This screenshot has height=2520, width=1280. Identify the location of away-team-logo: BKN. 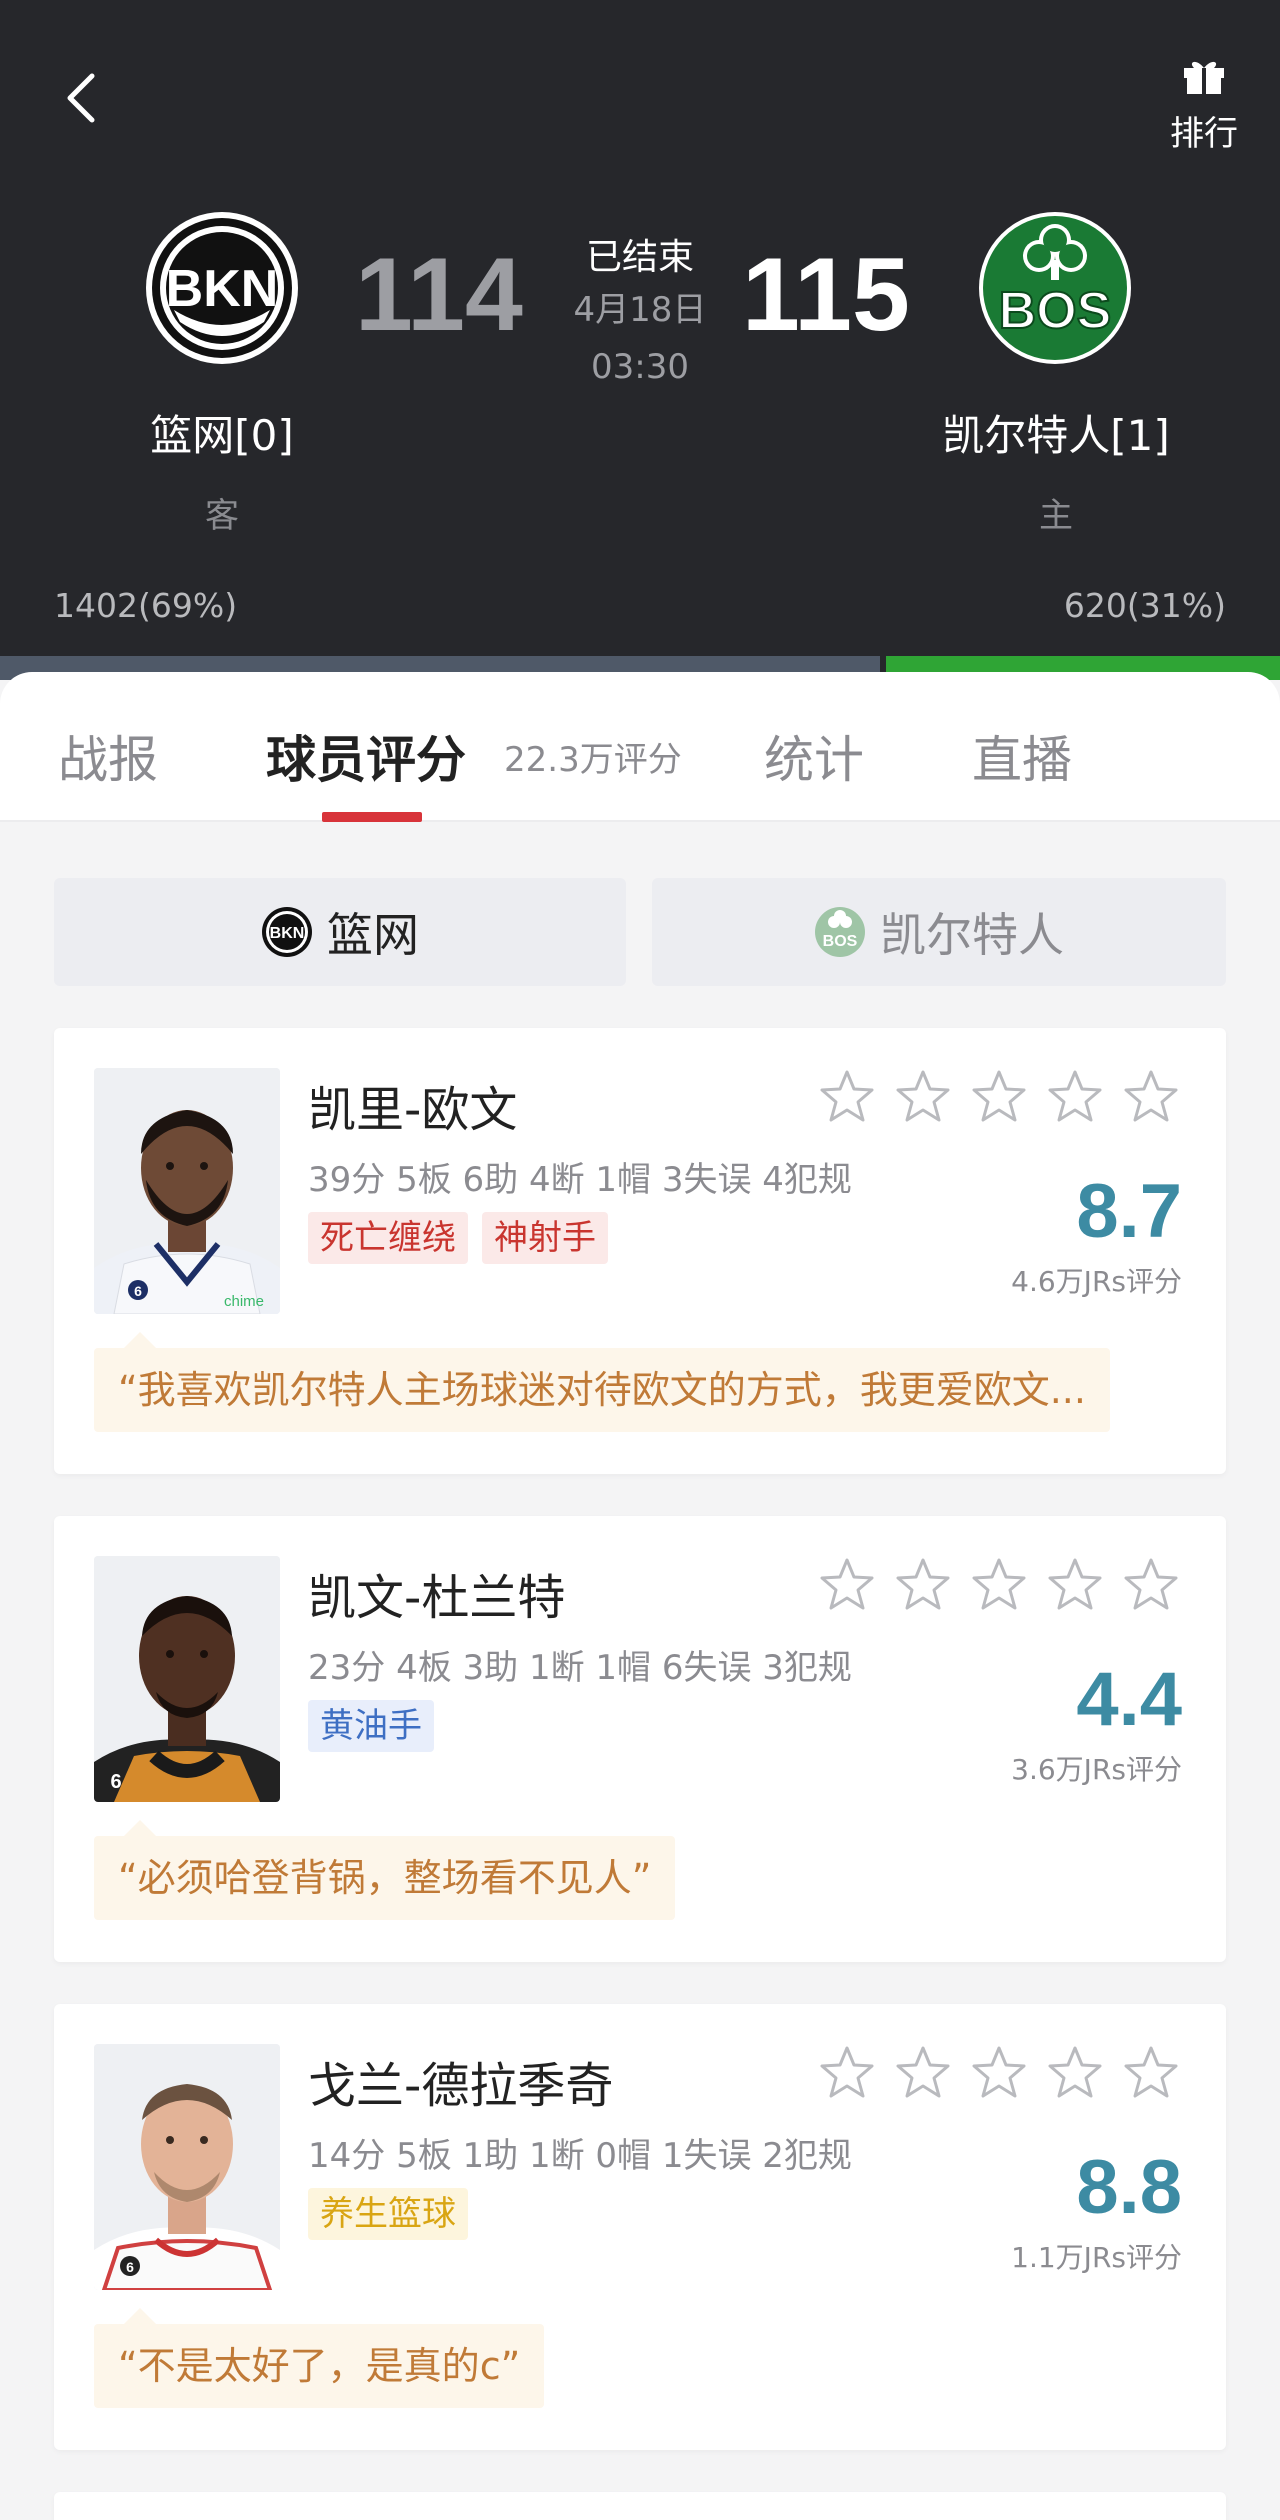
(222, 288).